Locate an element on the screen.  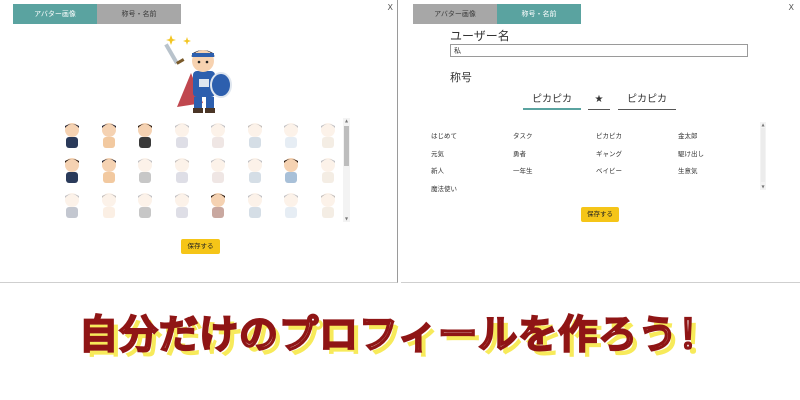
title-second-word-slot: ピカピカ is located at coordinates (647, 100).